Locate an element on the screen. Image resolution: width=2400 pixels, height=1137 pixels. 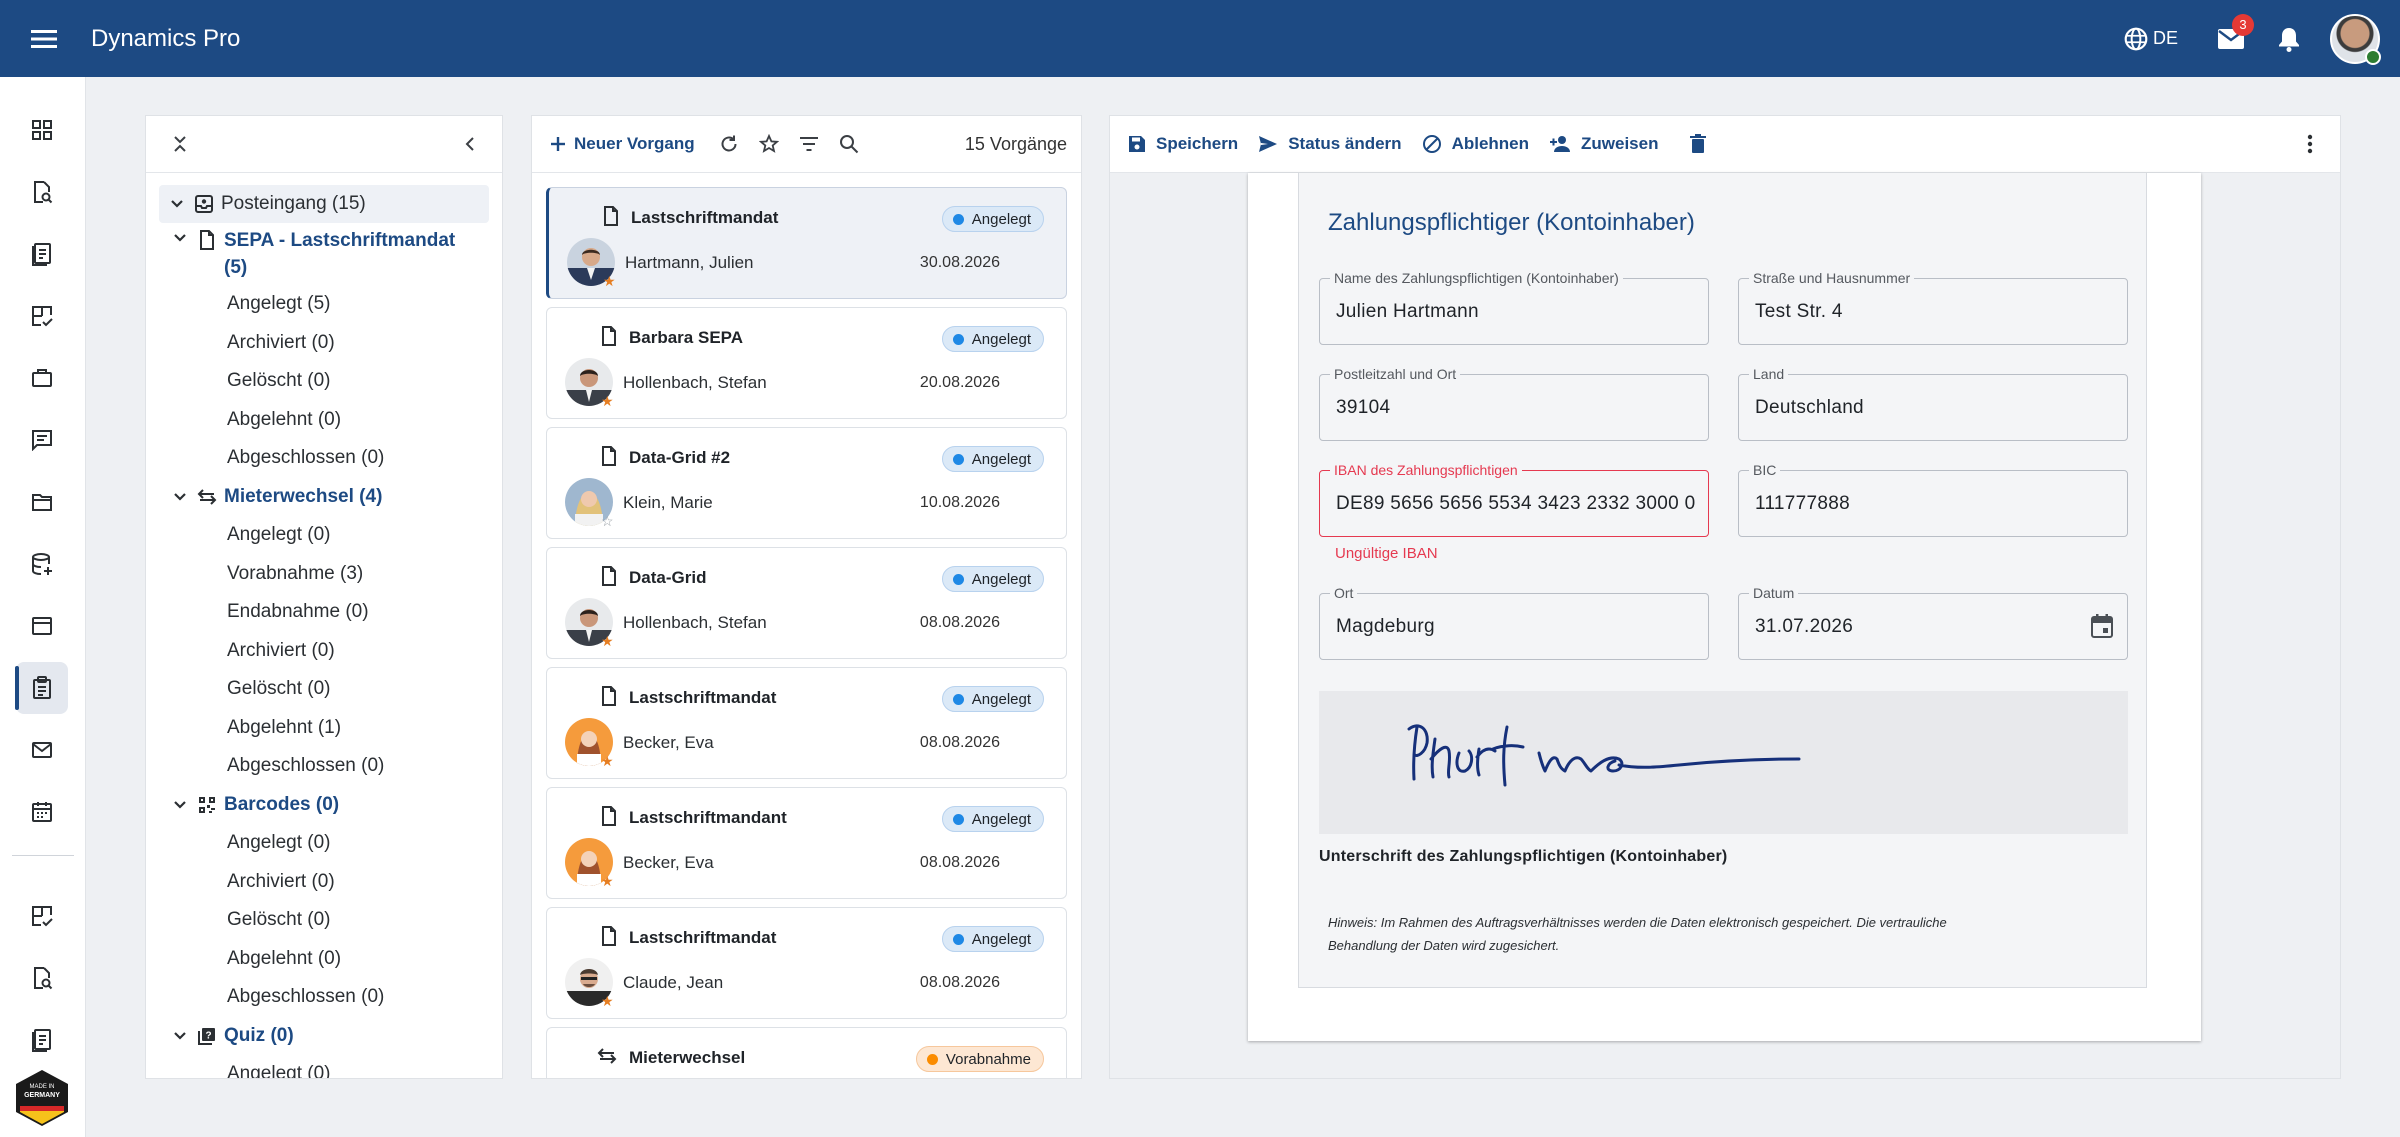
tree-root-inbox: Posteingang (15) is located at coordinates (324, 204).